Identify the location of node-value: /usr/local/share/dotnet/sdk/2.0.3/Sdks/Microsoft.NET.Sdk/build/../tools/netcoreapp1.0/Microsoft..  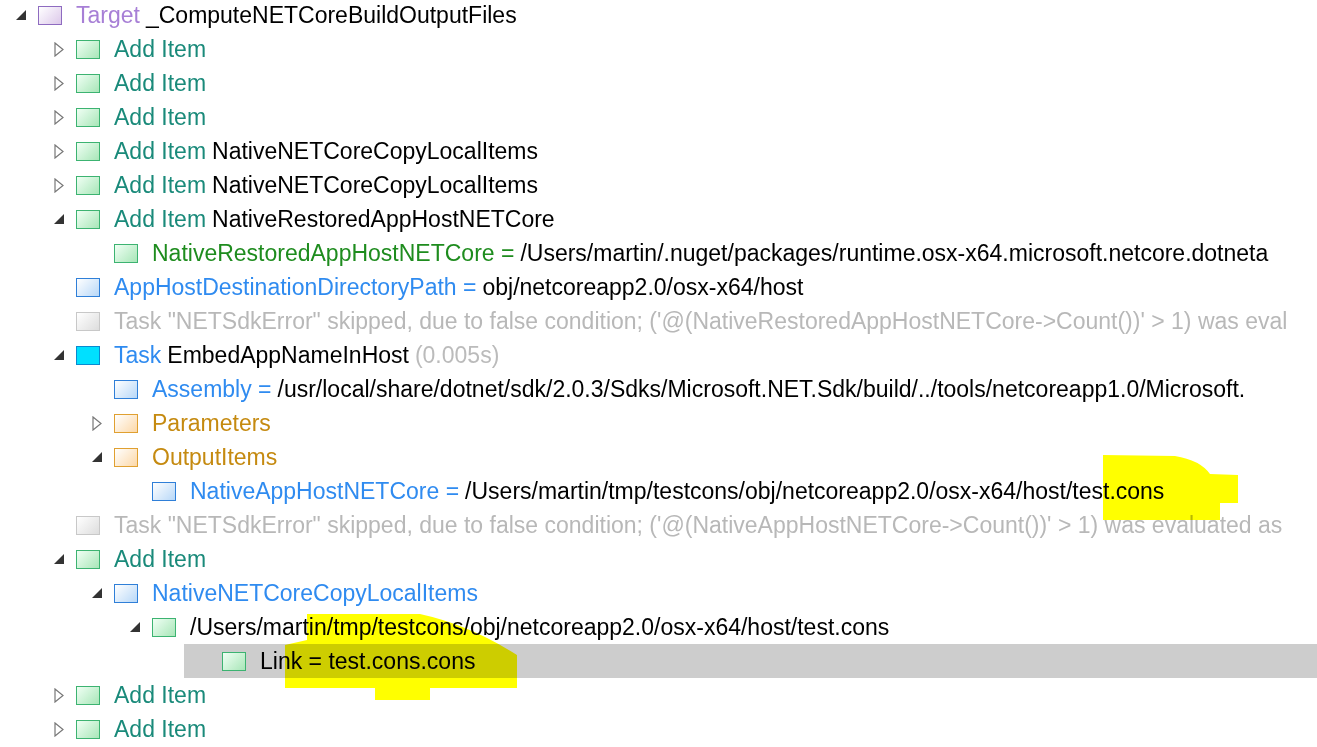
(761, 389).